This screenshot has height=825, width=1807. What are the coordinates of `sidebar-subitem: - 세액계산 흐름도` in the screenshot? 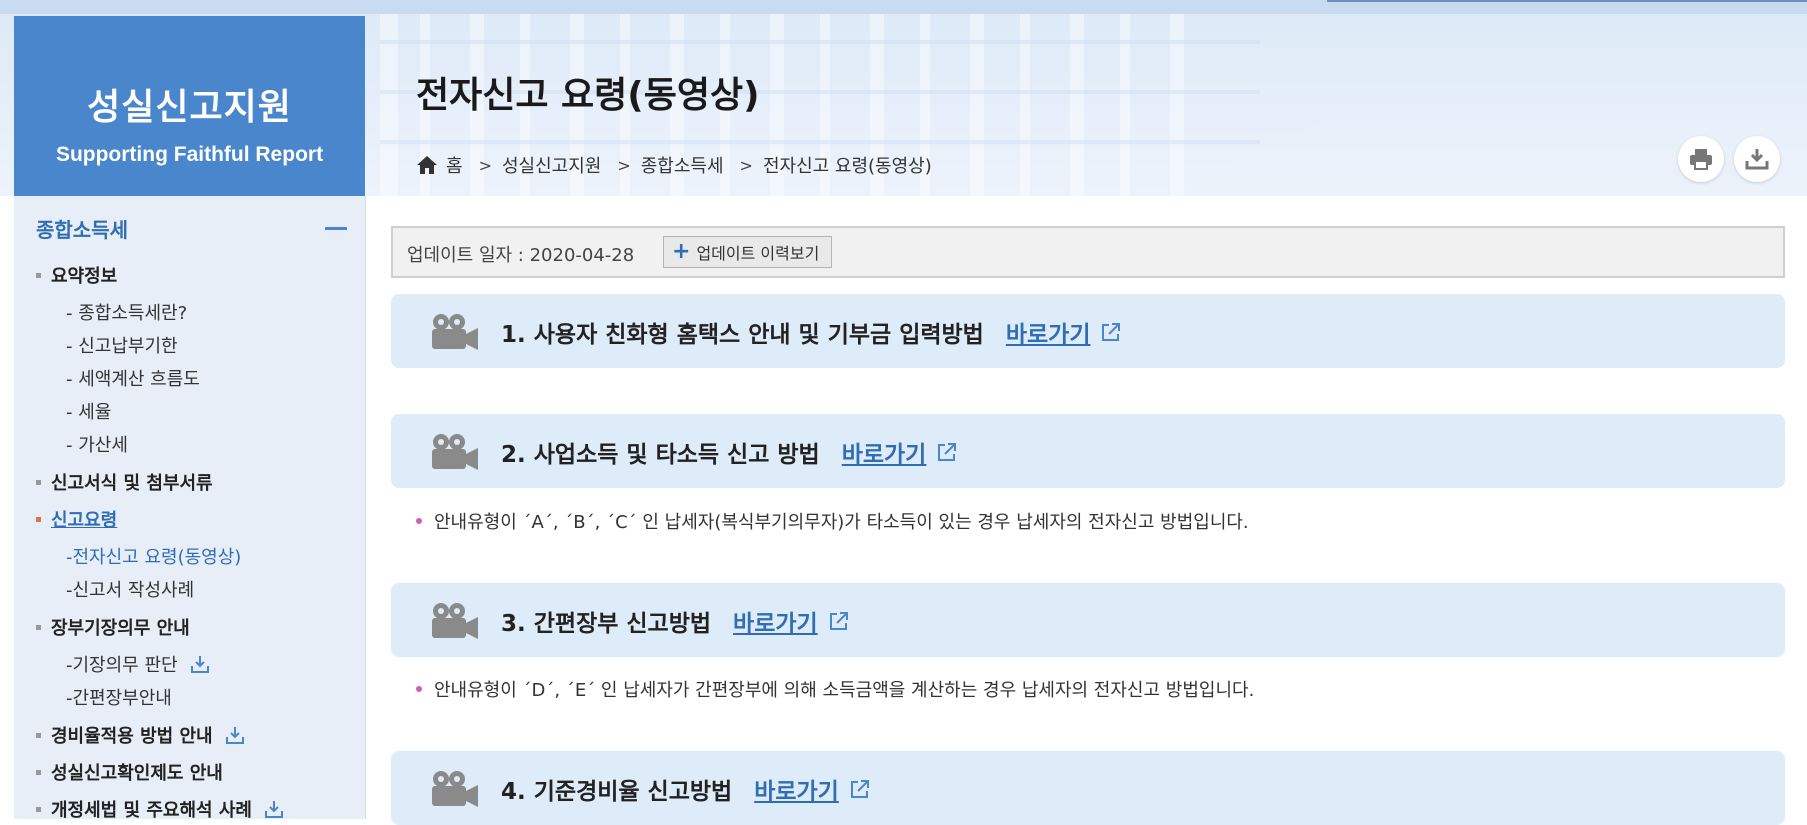 It's located at (133, 378).